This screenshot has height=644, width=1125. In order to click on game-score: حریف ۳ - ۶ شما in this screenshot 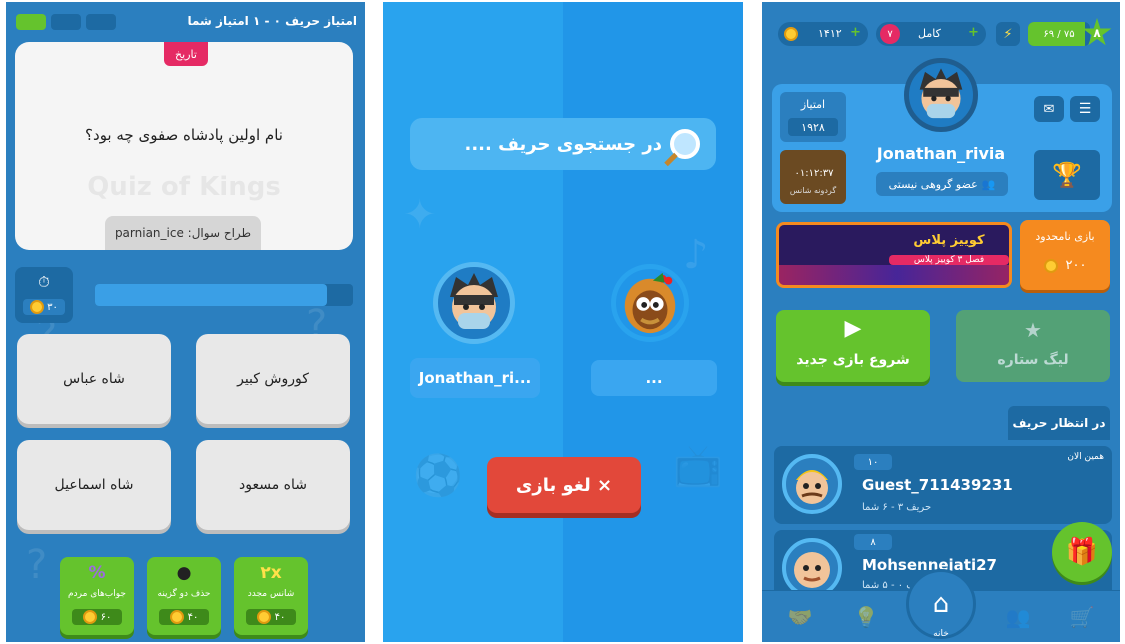, I will do `click(897, 507)`.